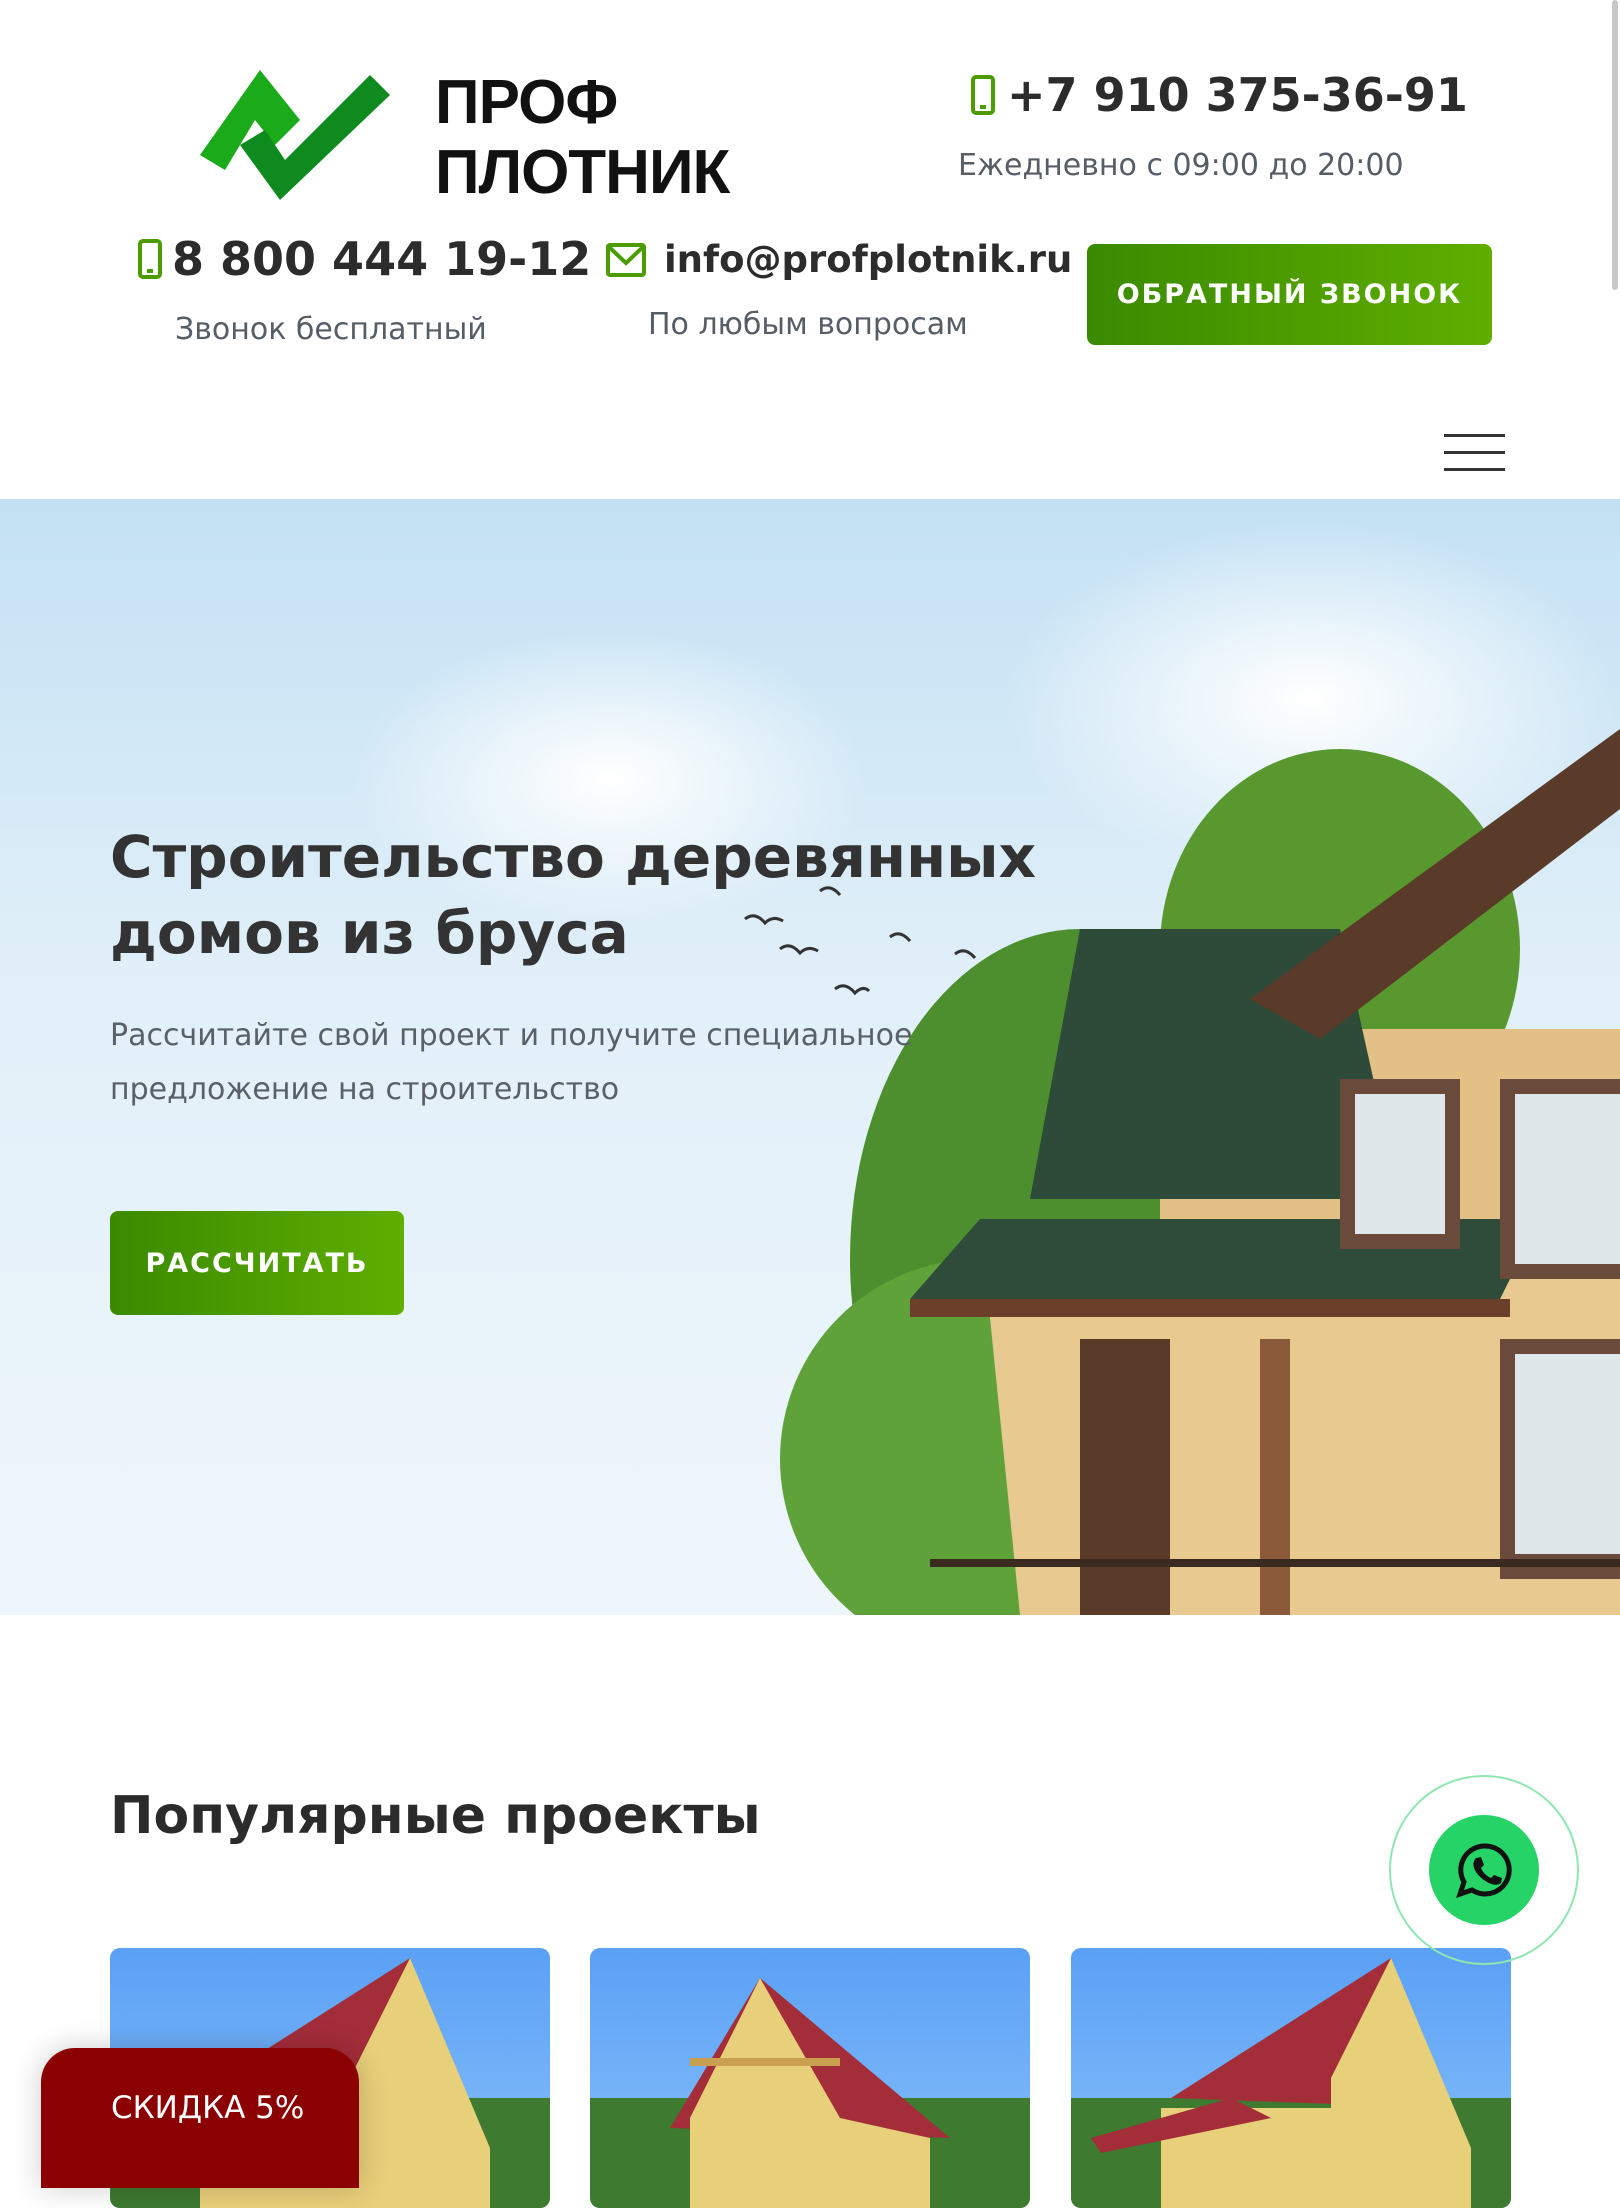  What do you see at coordinates (582, 172) in the screenshot?
I see `logo-text-line2: ПЛОТНИК` at bounding box center [582, 172].